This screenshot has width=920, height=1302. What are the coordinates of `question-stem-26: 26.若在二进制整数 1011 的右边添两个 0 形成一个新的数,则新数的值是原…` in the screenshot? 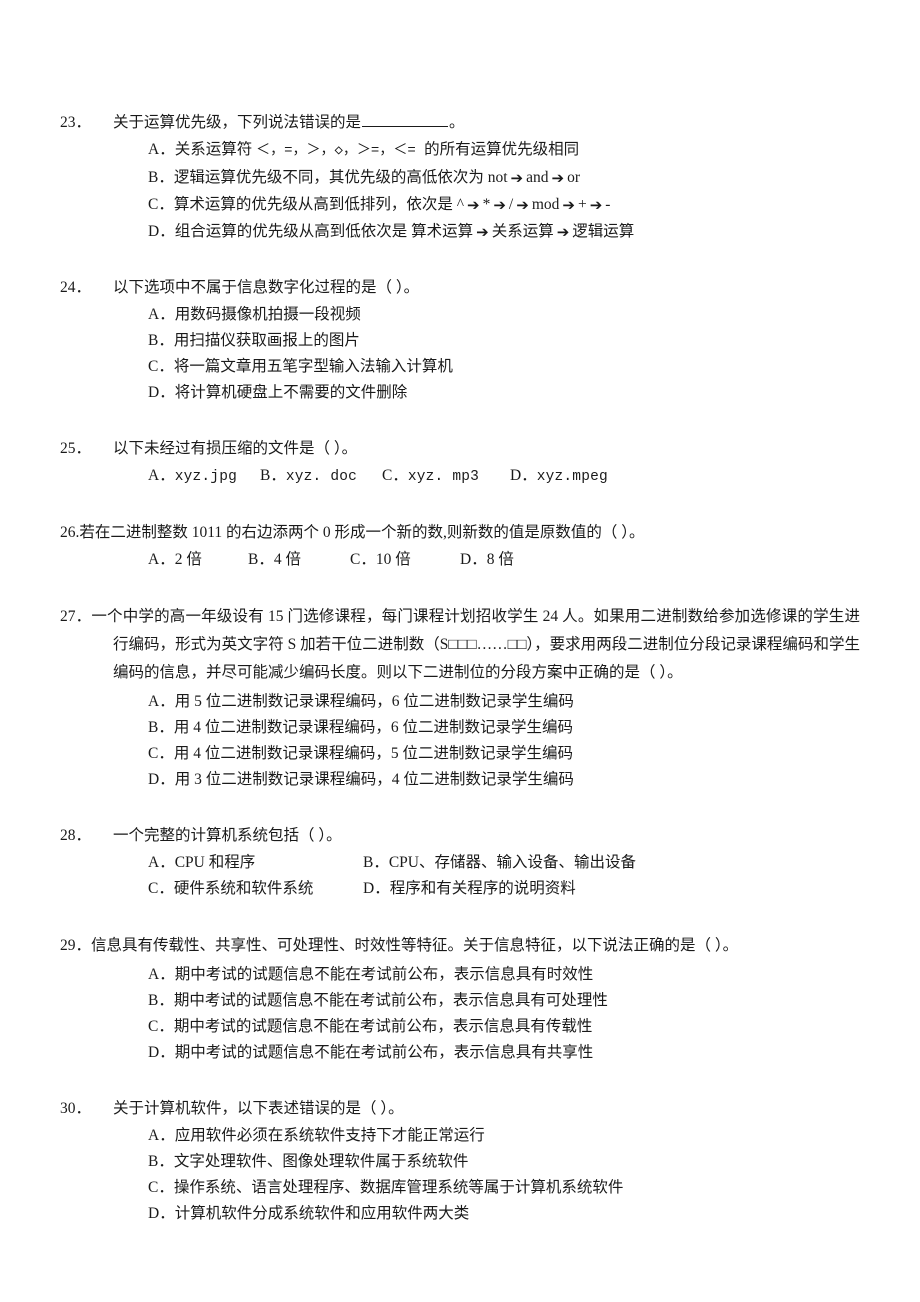 It's located at (460, 532).